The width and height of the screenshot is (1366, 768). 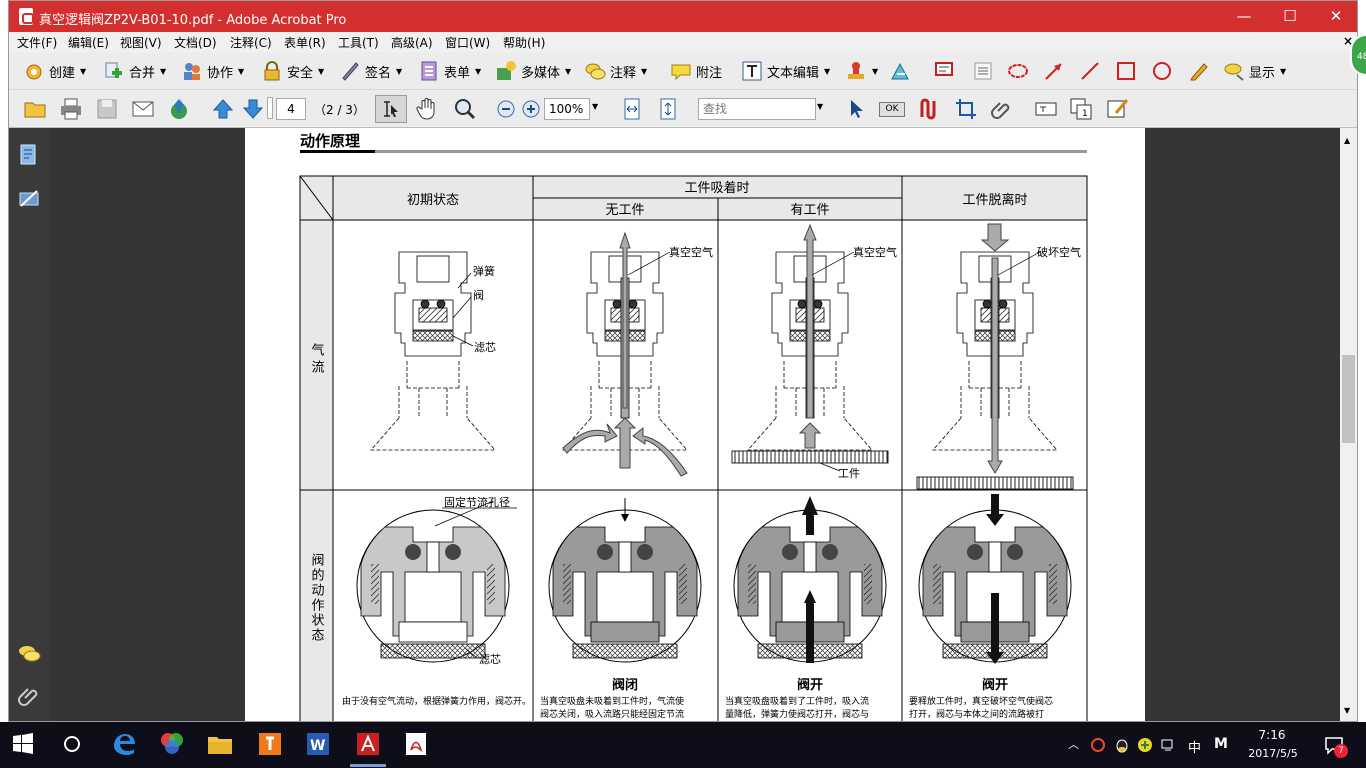 What do you see at coordinates (253, 109) in the screenshot?
I see `arrow-down-icon` at bounding box center [253, 109].